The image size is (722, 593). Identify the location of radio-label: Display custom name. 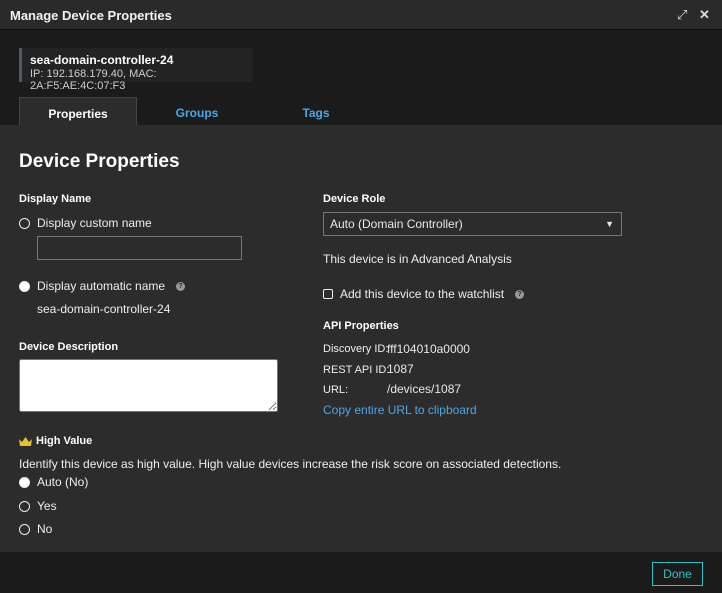
(94, 223).